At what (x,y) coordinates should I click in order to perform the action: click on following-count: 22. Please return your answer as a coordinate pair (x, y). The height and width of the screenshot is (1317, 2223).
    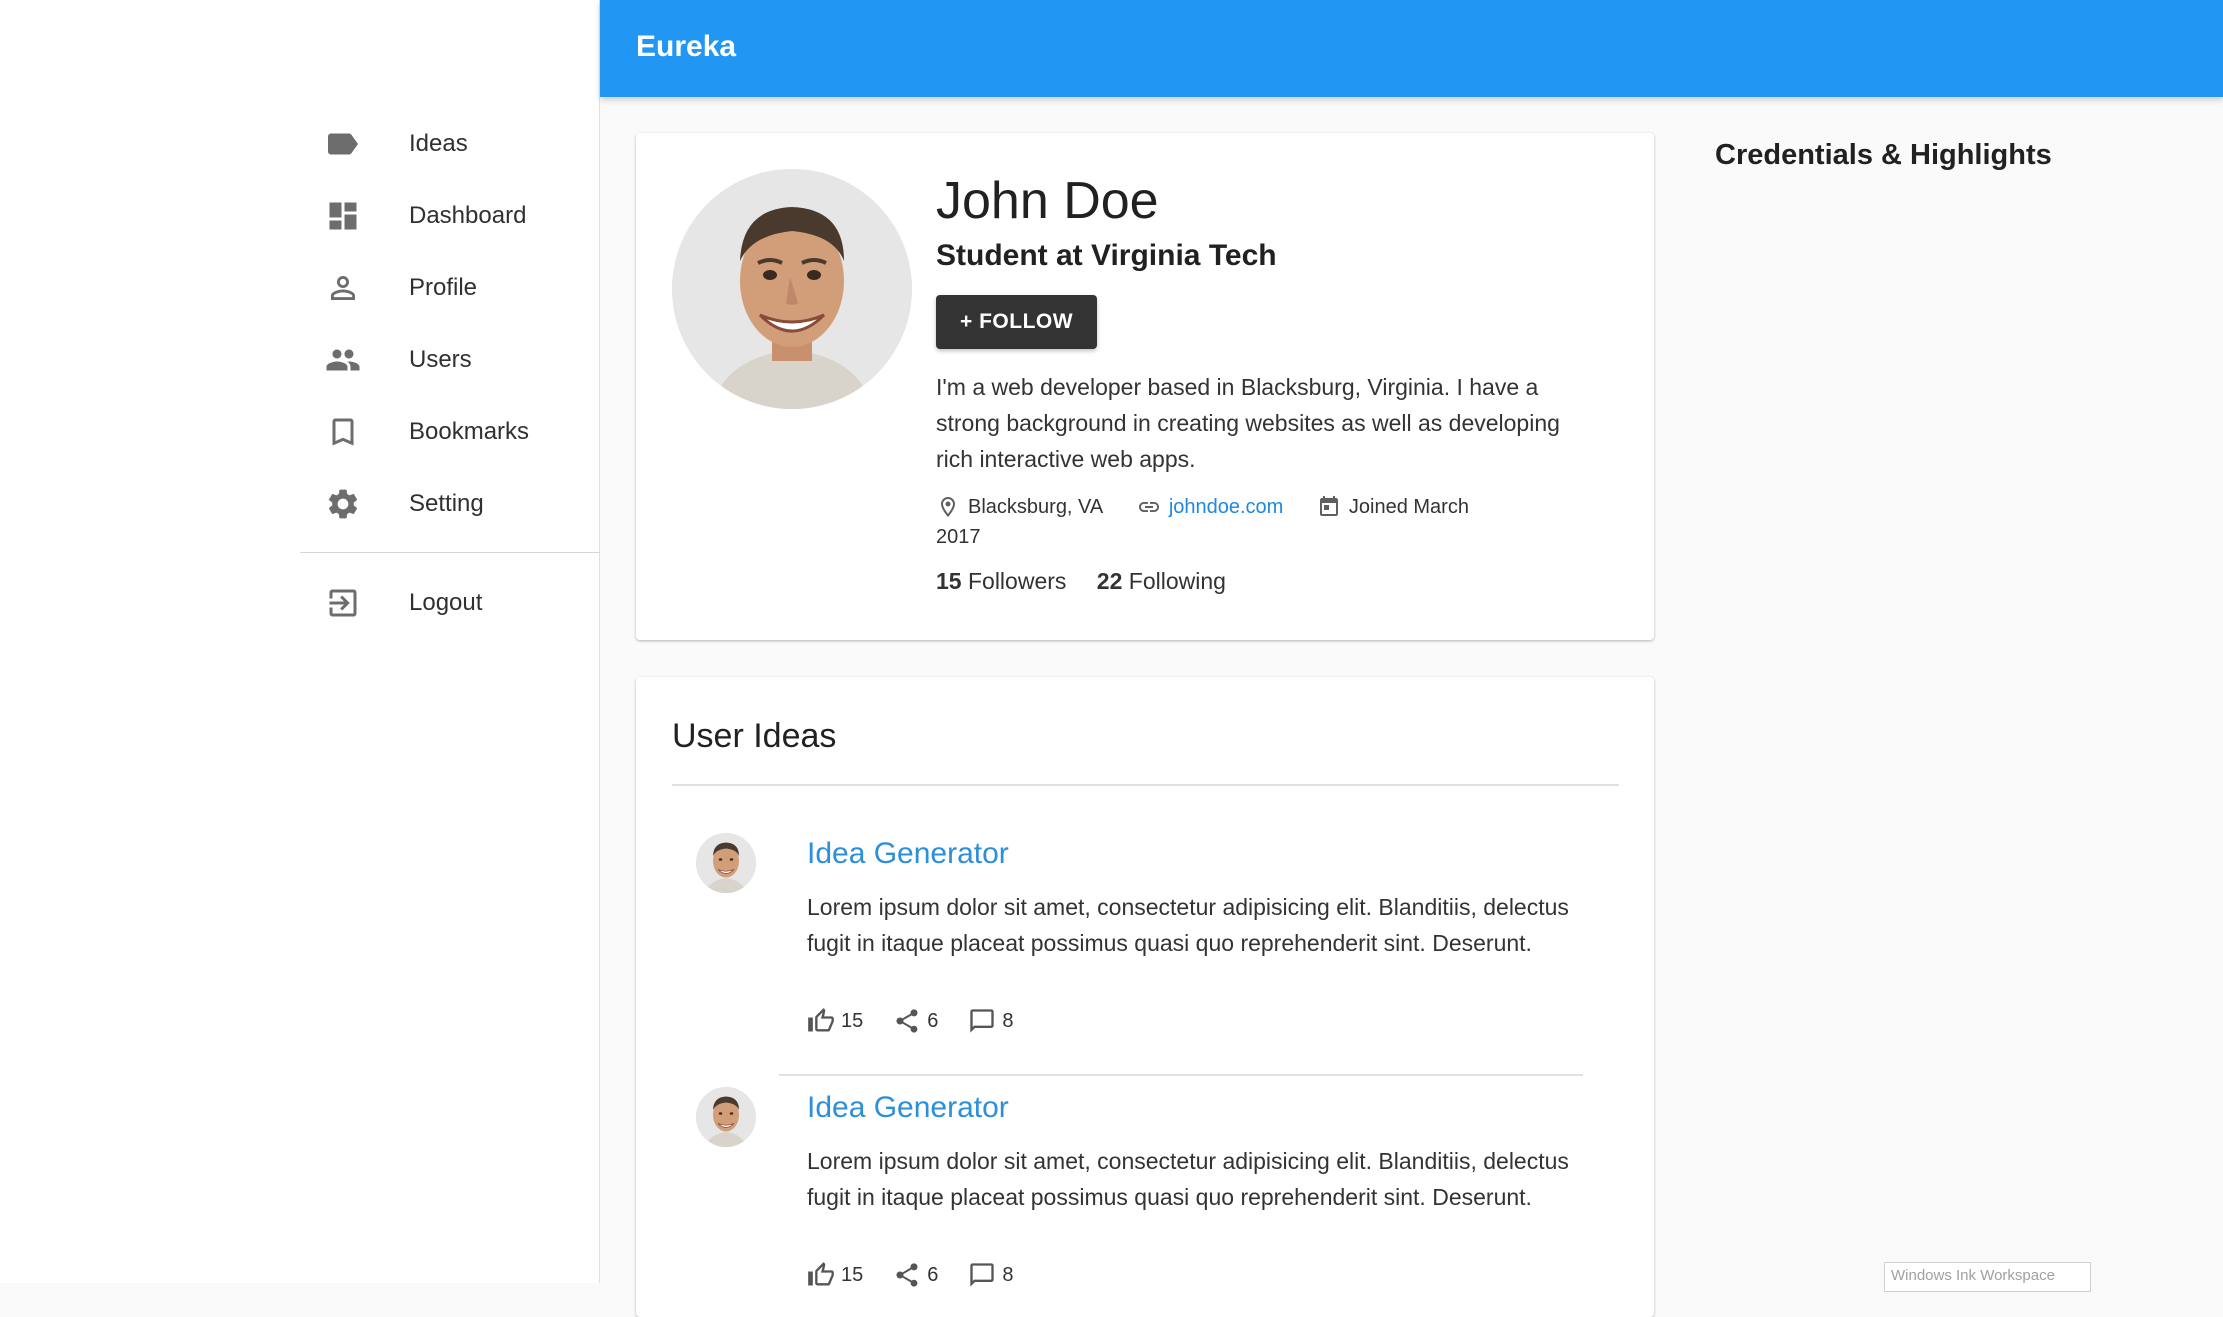
    Looking at the image, I should click on (1109, 580).